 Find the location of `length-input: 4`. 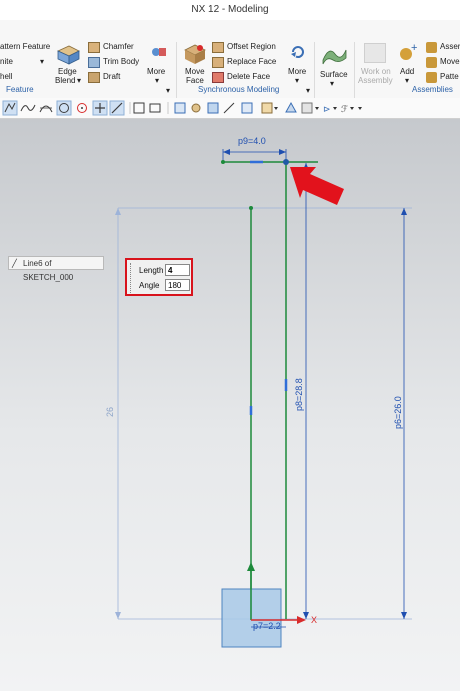

length-input: 4 is located at coordinates (177, 270).